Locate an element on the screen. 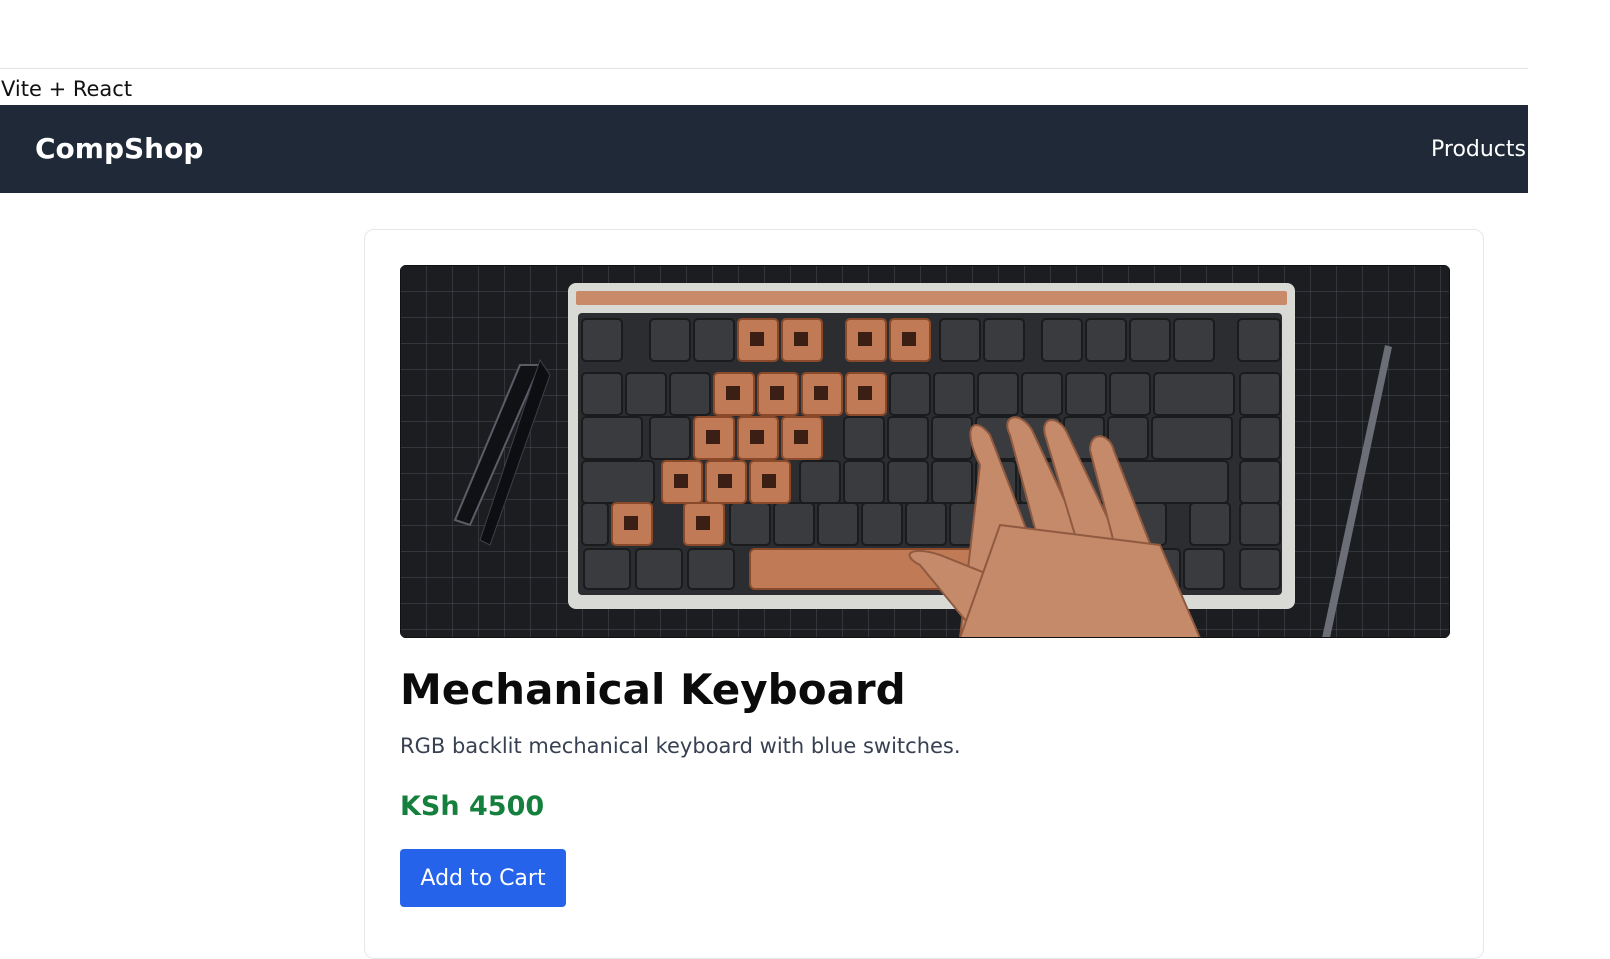 The width and height of the screenshot is (1610, 959). document-title: Vite + React is located at coordinates (67, 89).